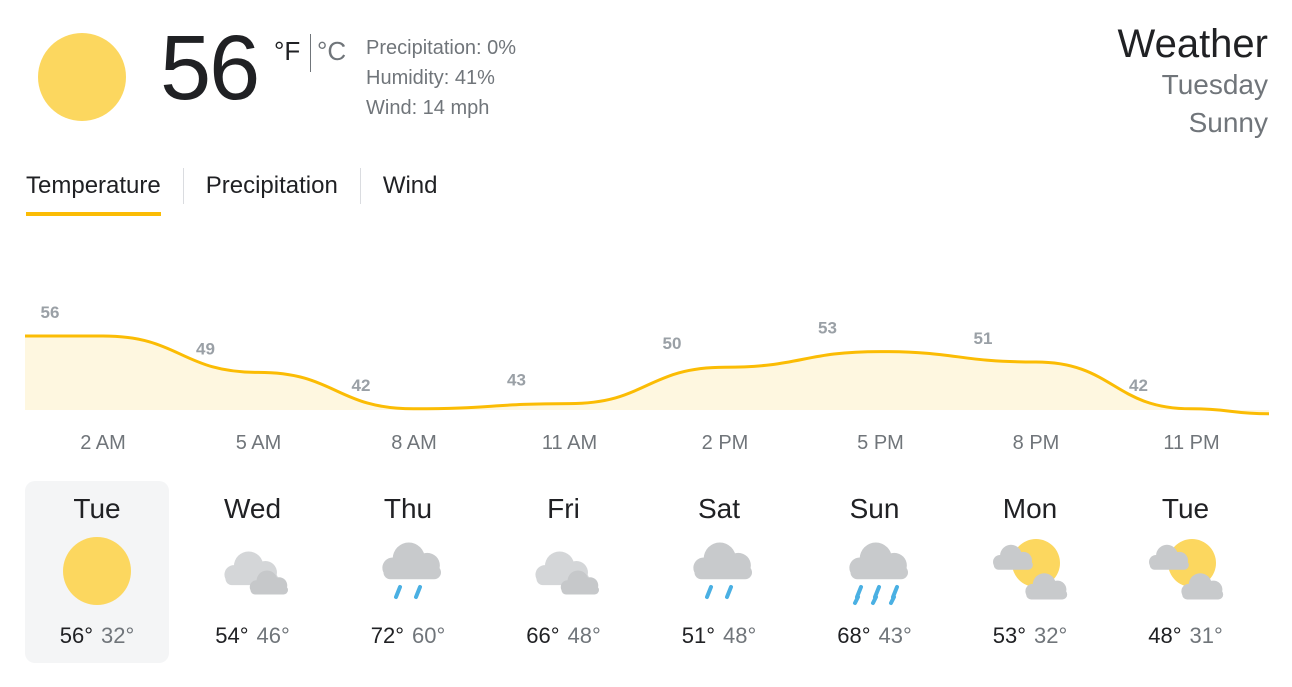  Describe the element at coordinates (103, 443) in the screenshot. I see `hour-label: 2 AM` at that location.